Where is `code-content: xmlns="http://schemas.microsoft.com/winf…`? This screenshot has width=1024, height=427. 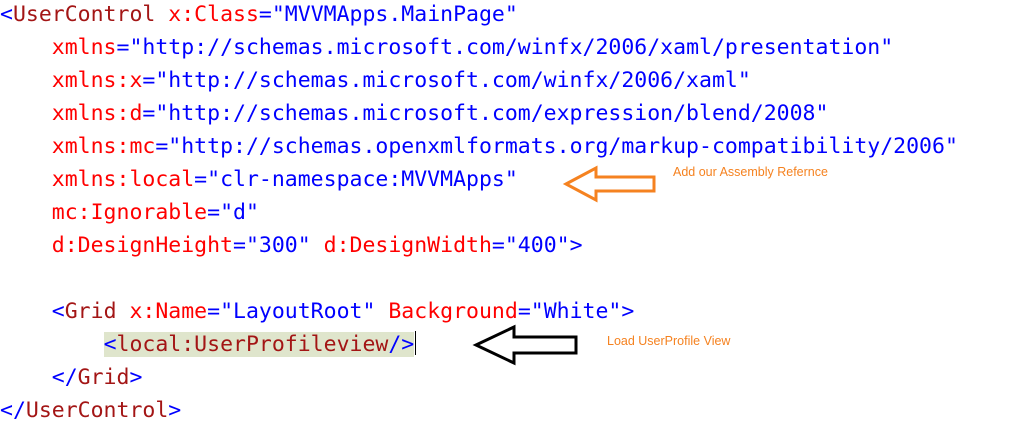
code-content: xmlns="http://schemas.microsoft.com/winf… is located at coordinates (472, 47).